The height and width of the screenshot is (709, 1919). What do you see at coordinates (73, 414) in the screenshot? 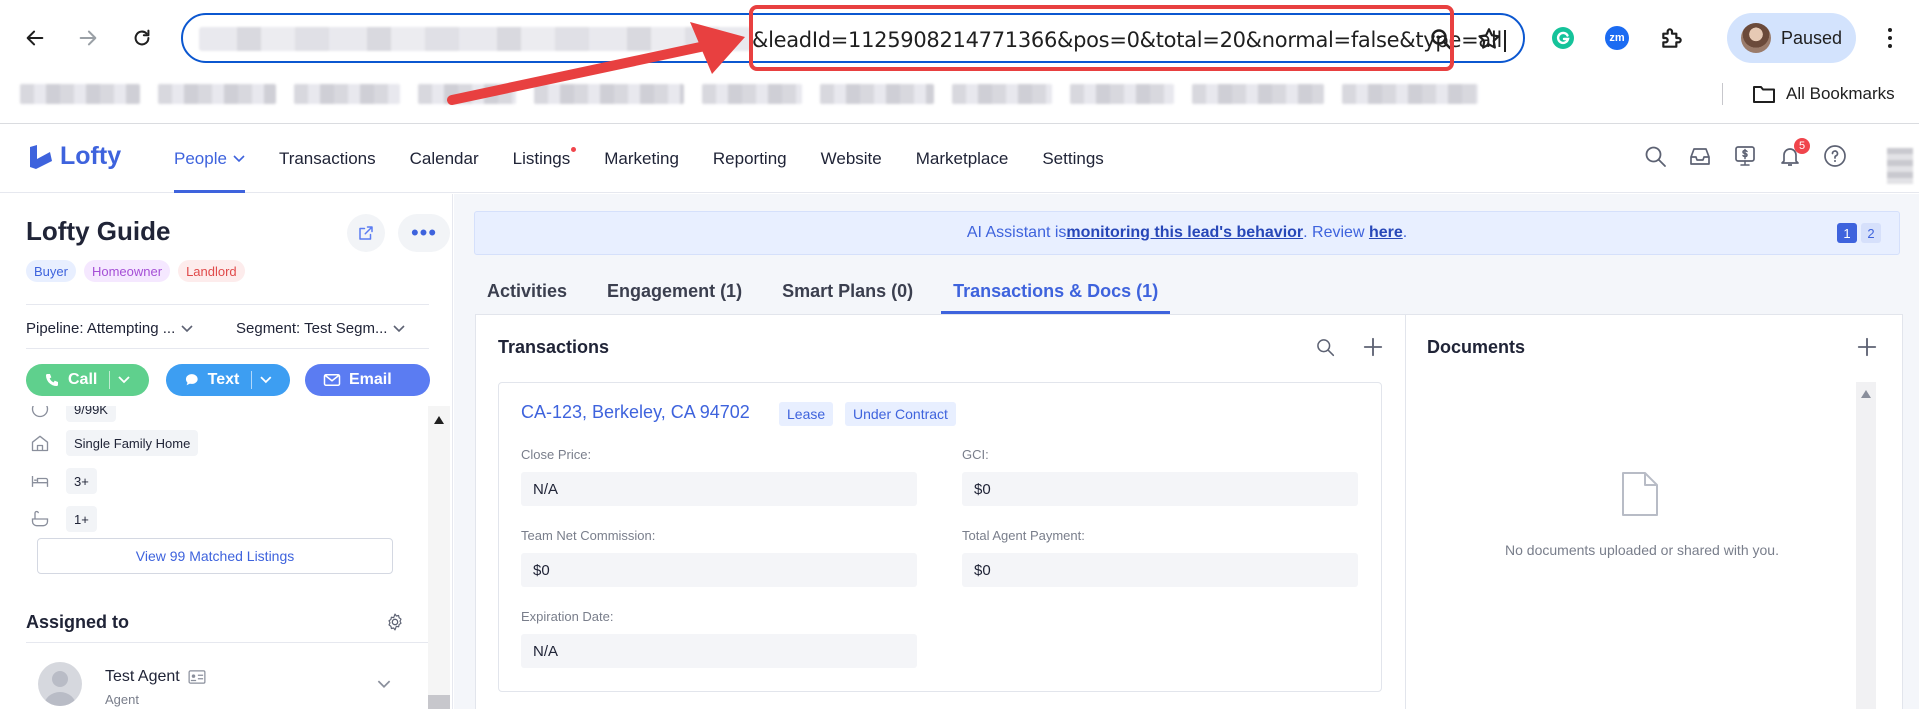
I see `property-row-partial: 9/99K` at bounding box center [73, 414].